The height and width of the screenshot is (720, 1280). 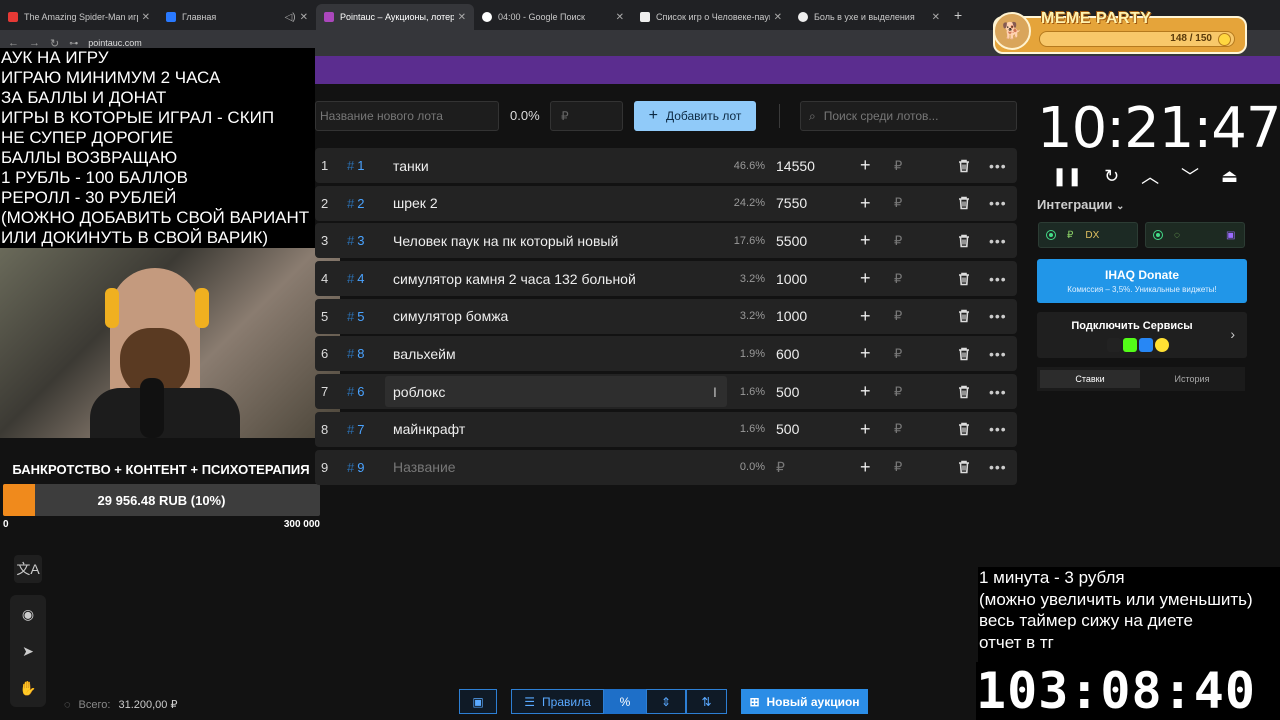 What do you see at coordinates (355, 278) in the screenshot?
I see `lot-fast-id: #4` at bounding box center [355, 278].